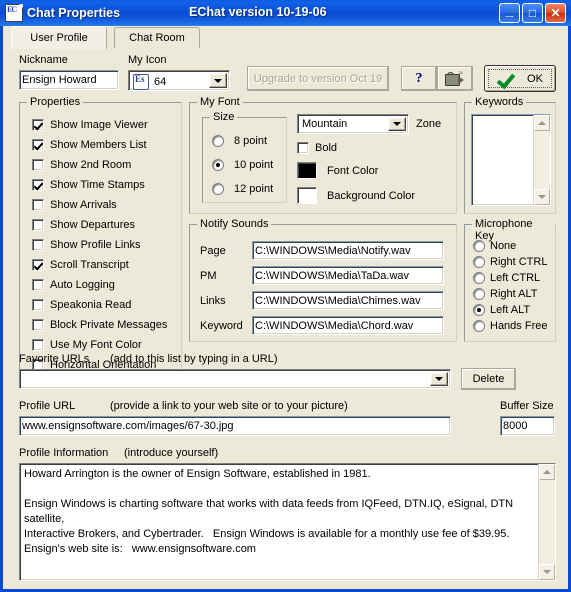 The width and height of the screenshot is (571, 592). Describe the element at coordinates (82, 284) in the screenshot. I see `properties-checkbox-label: Auto Logging` at that location.